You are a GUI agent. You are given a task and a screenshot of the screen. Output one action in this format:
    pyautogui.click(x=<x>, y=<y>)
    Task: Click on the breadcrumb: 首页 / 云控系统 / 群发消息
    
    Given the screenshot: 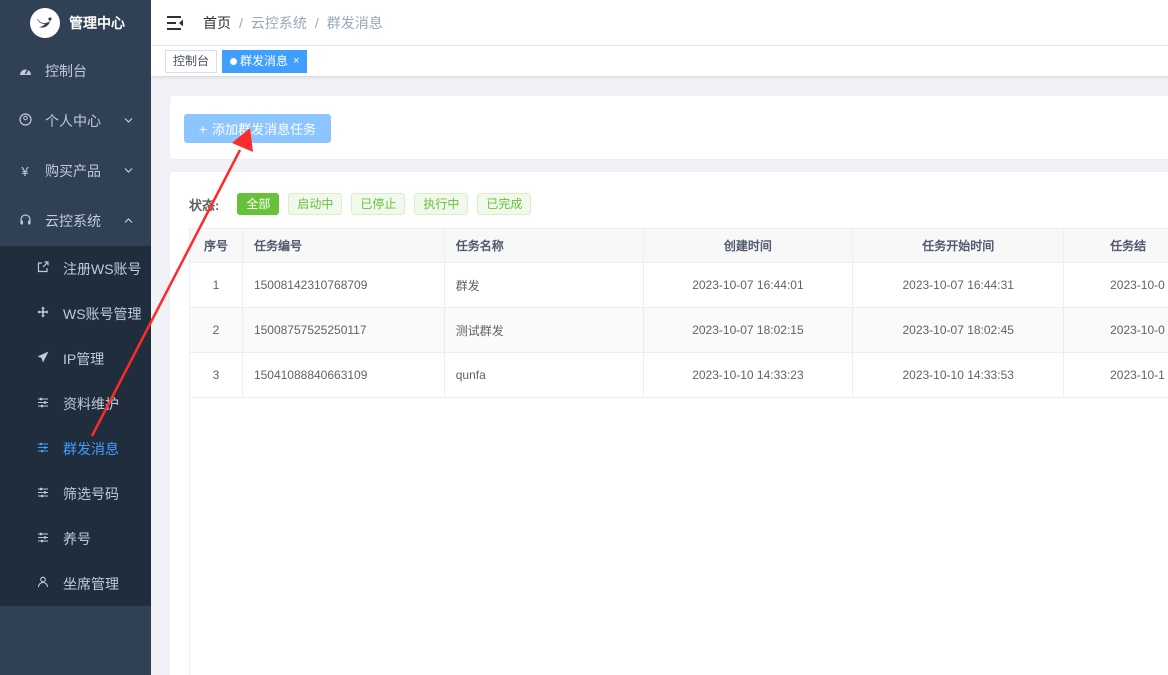 What is the action you would take?
    pyautogui.click(x=293, y=23)
    